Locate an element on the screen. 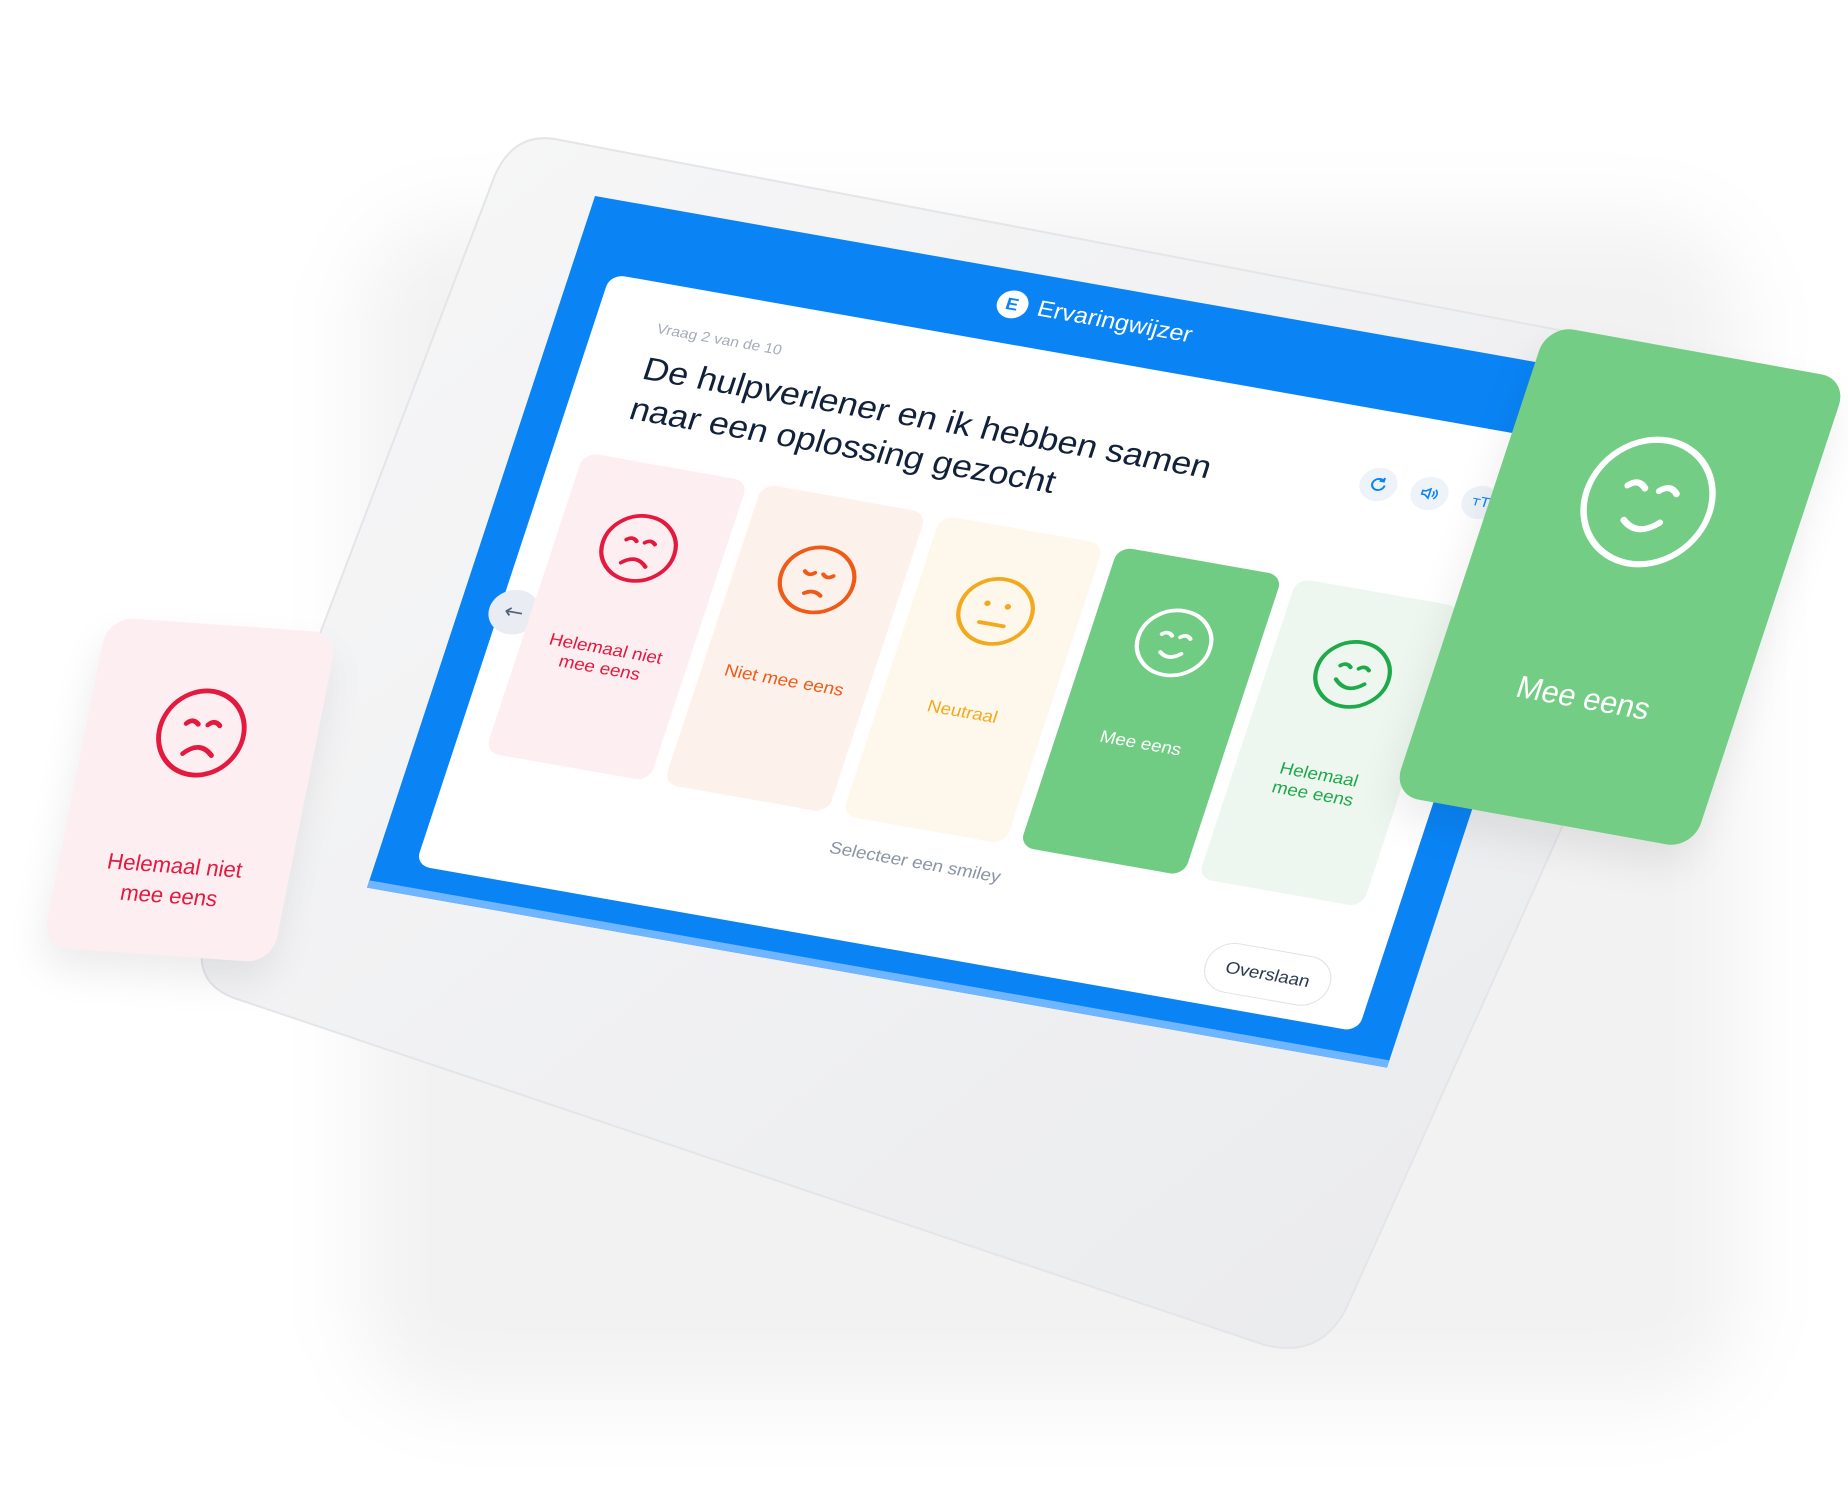 The width and height of the screenshot is (1848, 1496). refresh-button is located at coordinates (1378, 484).